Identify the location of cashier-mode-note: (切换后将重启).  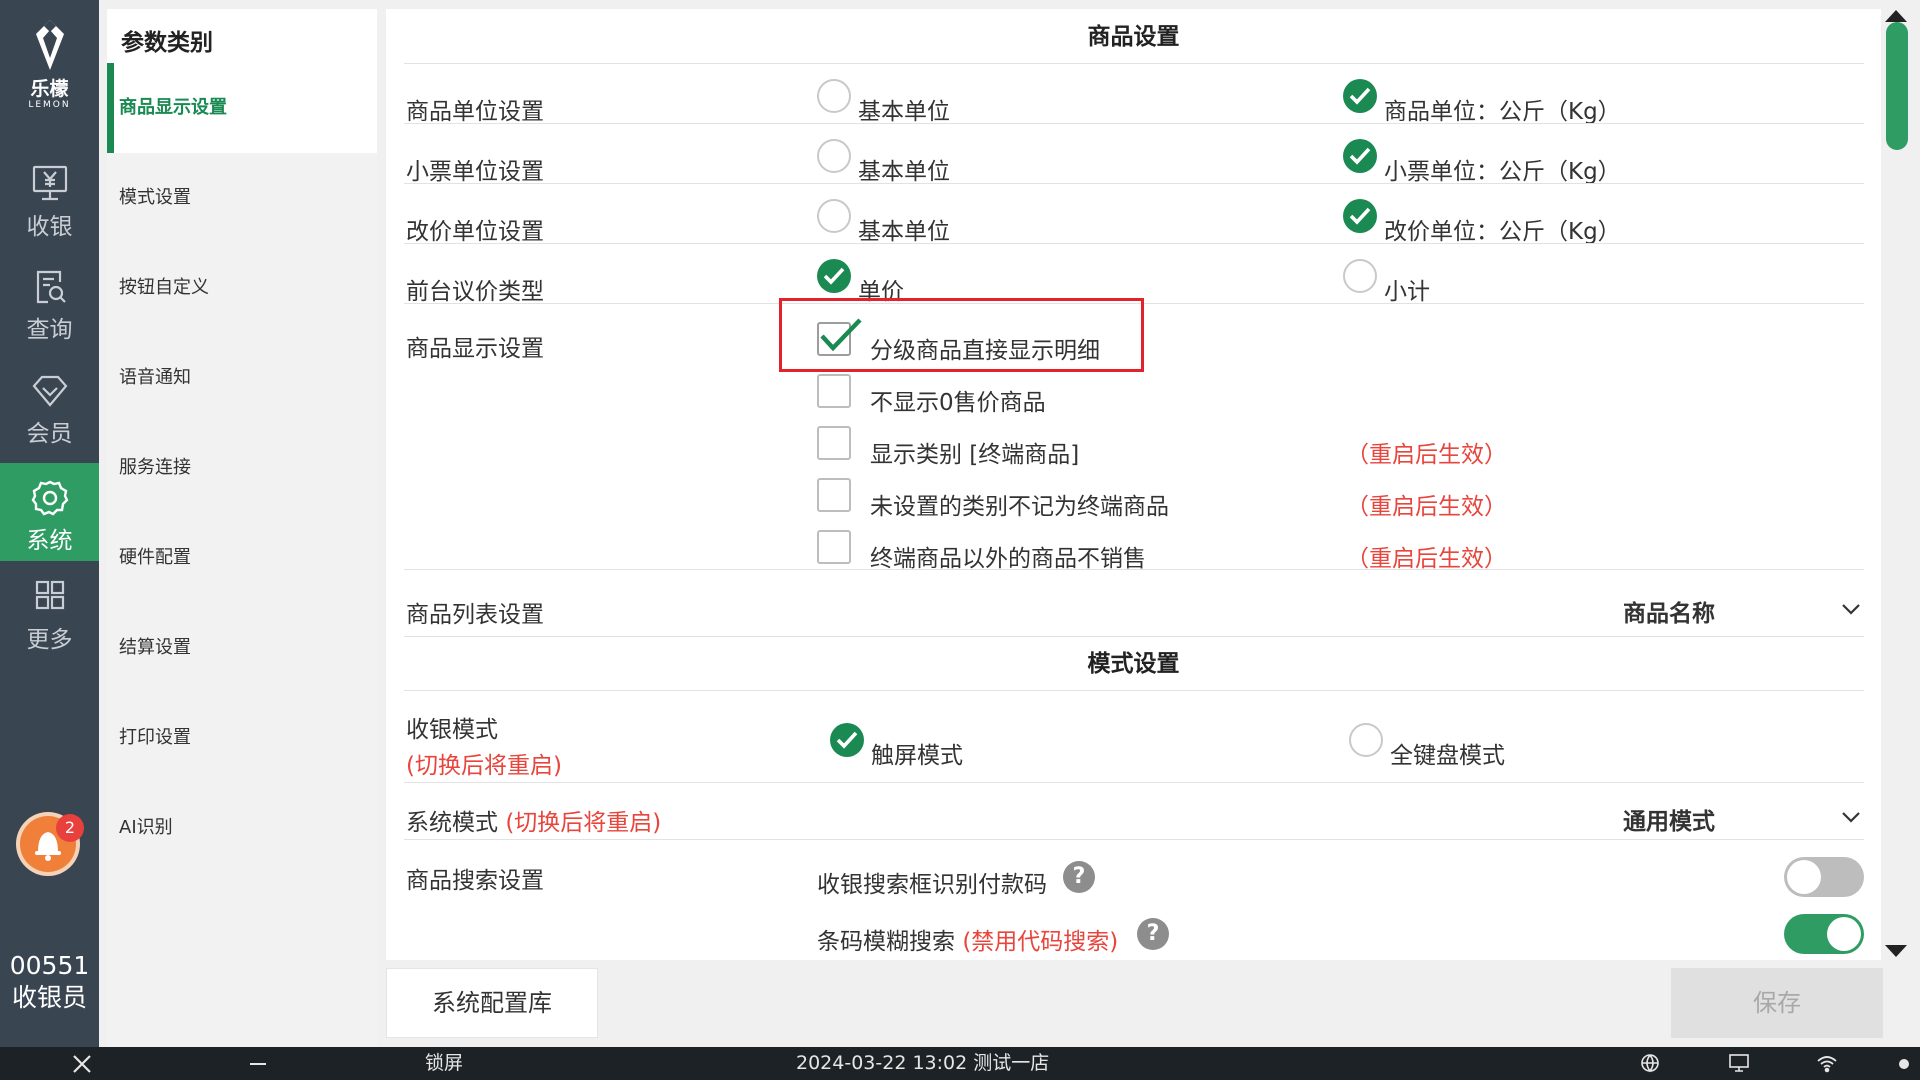
(484, 766).